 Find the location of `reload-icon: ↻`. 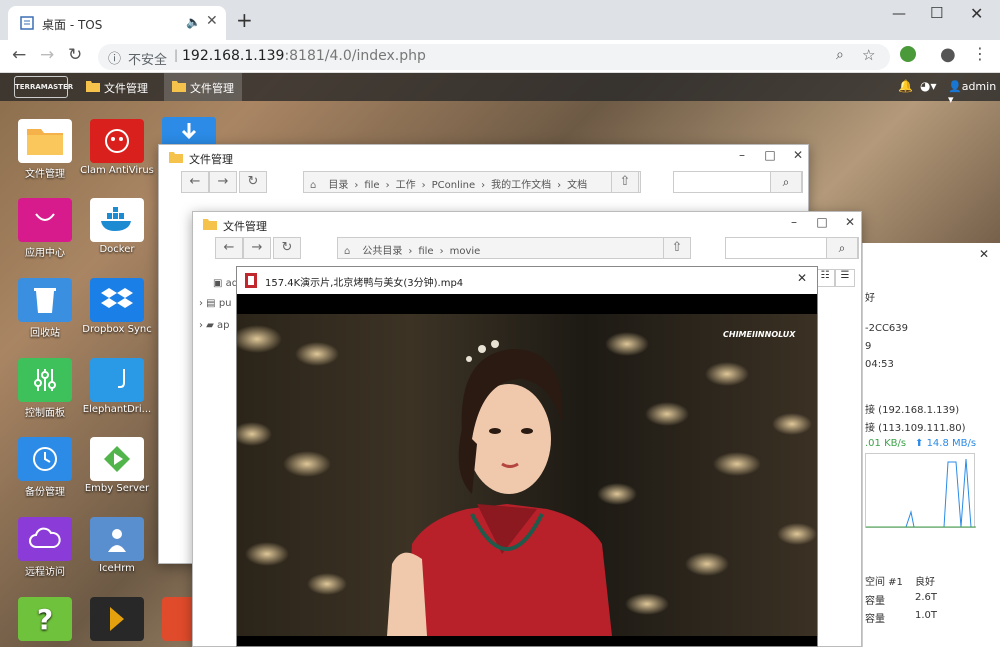

reload-icon: ↻ is located at coordinates (75, 55).